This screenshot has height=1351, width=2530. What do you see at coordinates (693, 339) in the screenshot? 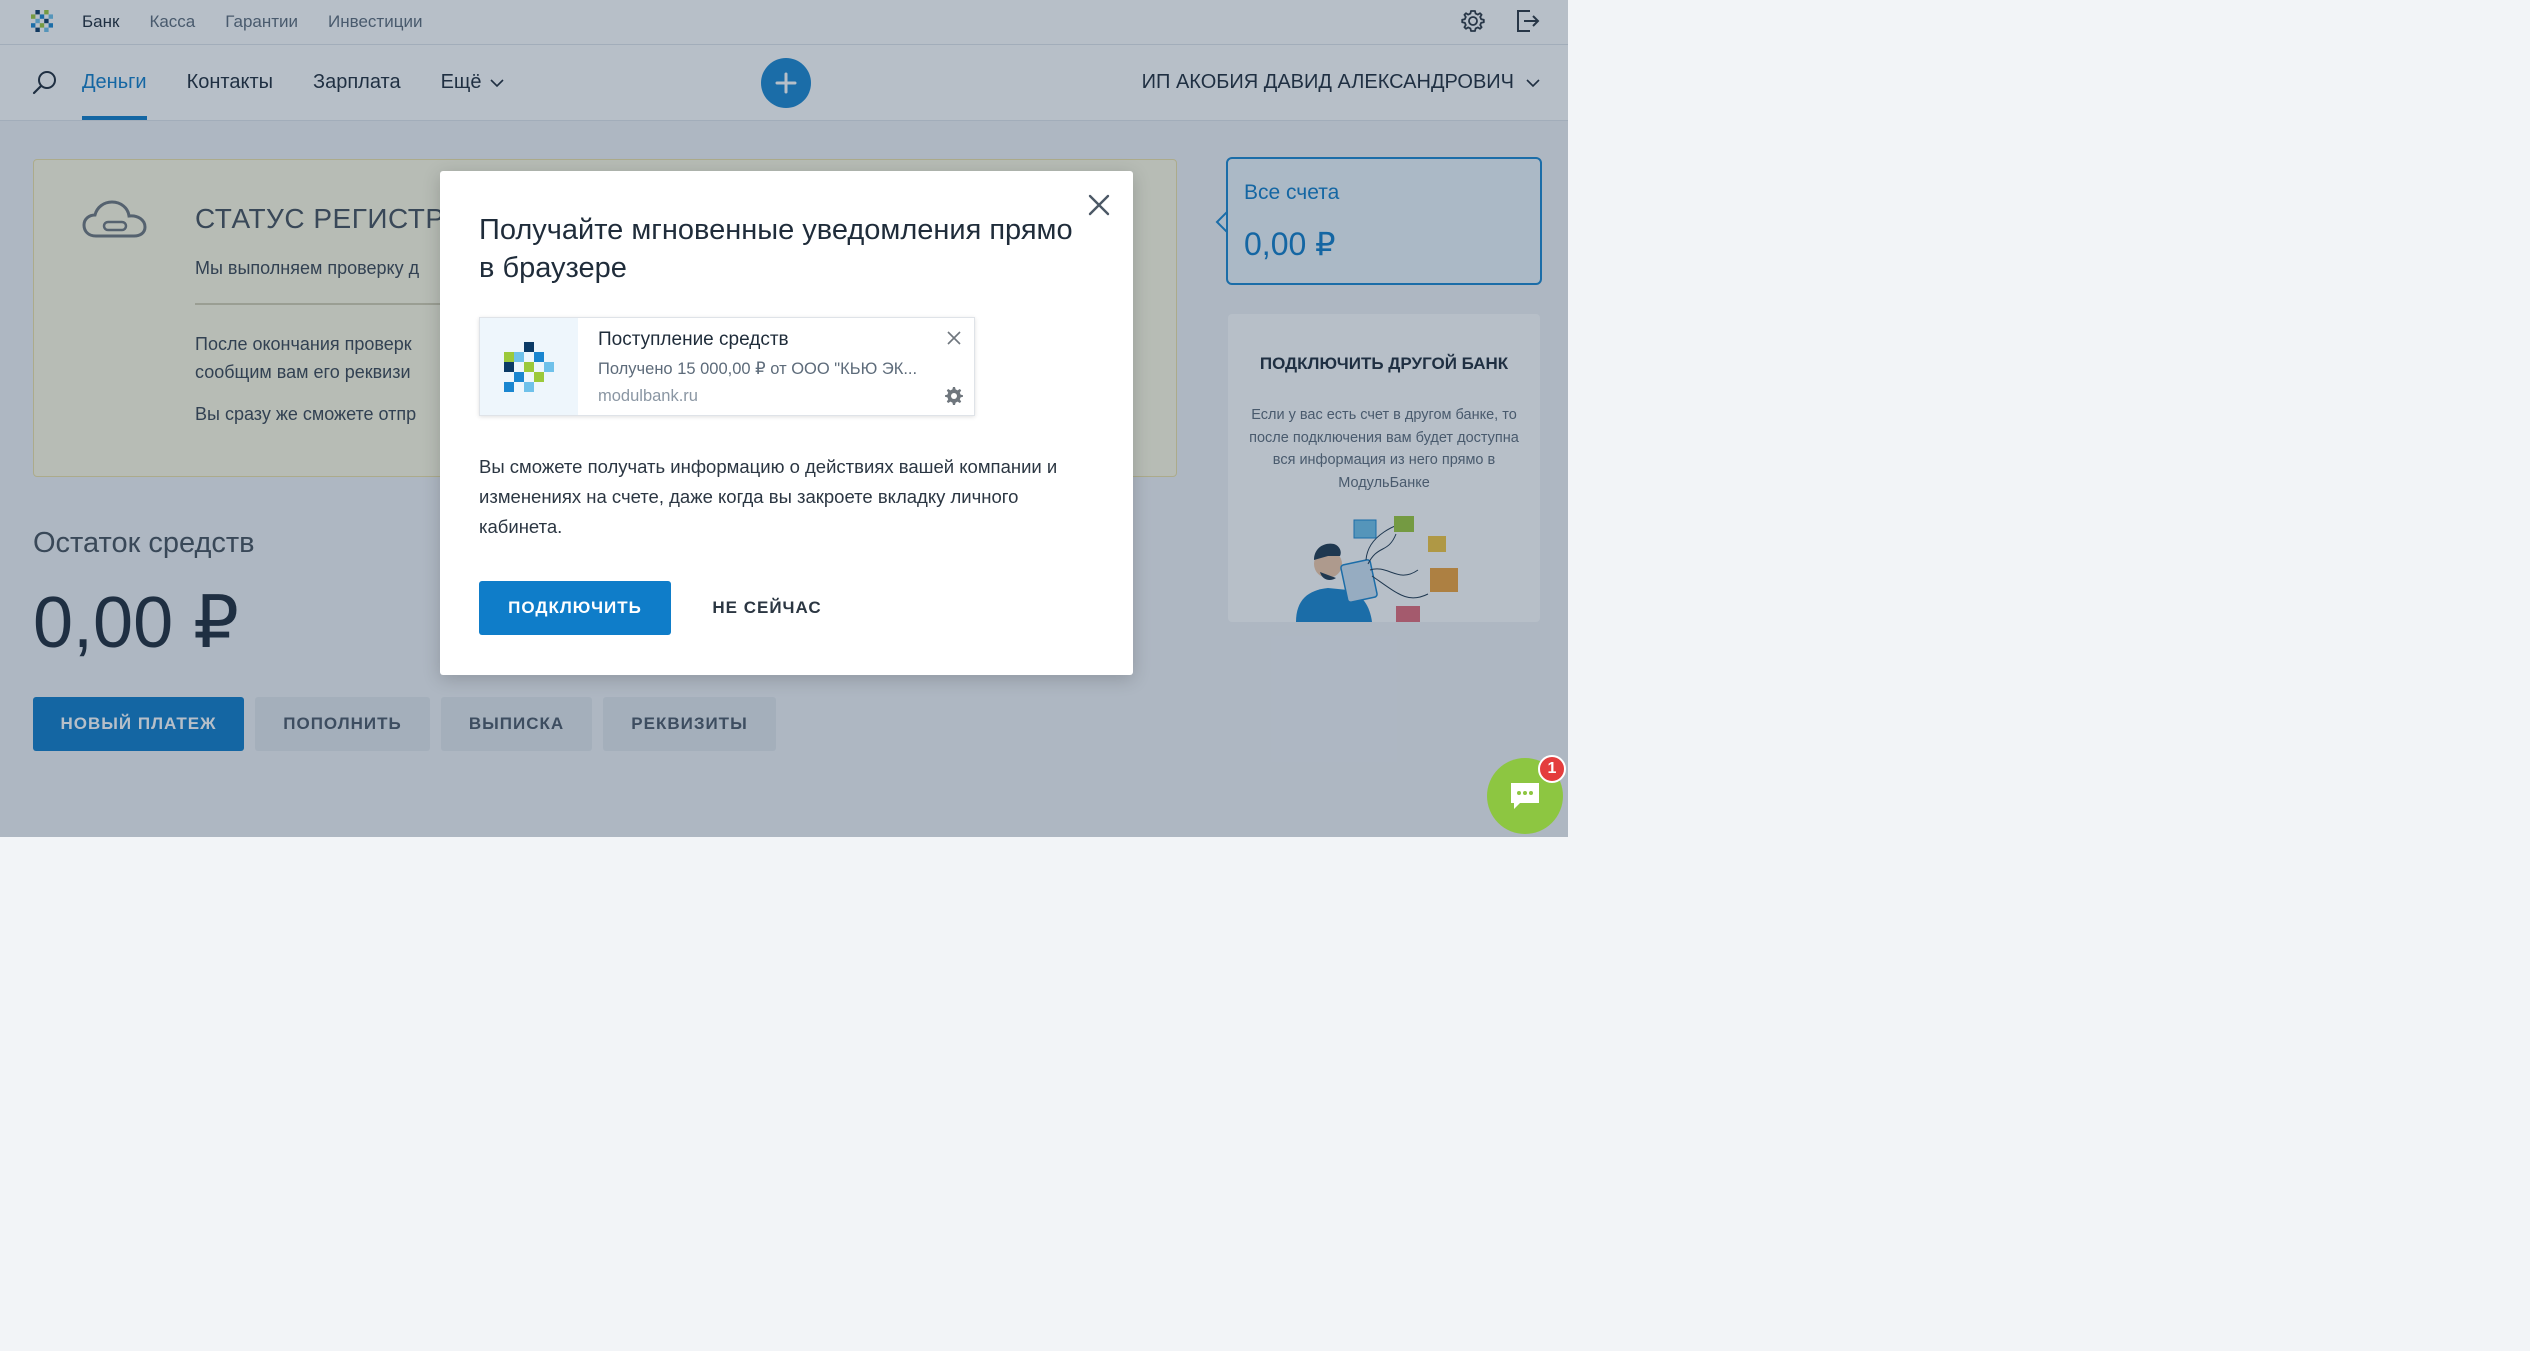
I see `notification-title: Поступление средств` at bounding box center [693, 339].